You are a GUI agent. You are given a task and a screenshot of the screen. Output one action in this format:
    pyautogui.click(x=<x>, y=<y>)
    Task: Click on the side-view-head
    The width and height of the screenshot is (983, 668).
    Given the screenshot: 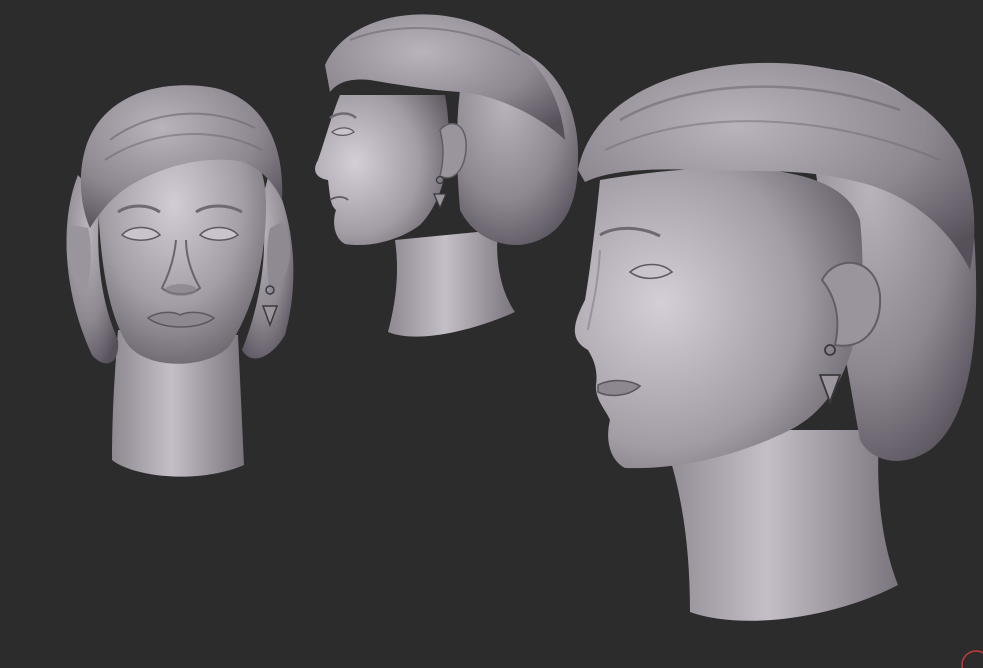 What is the action you would take?
    pyautogui.click(x=447, y=175)
    